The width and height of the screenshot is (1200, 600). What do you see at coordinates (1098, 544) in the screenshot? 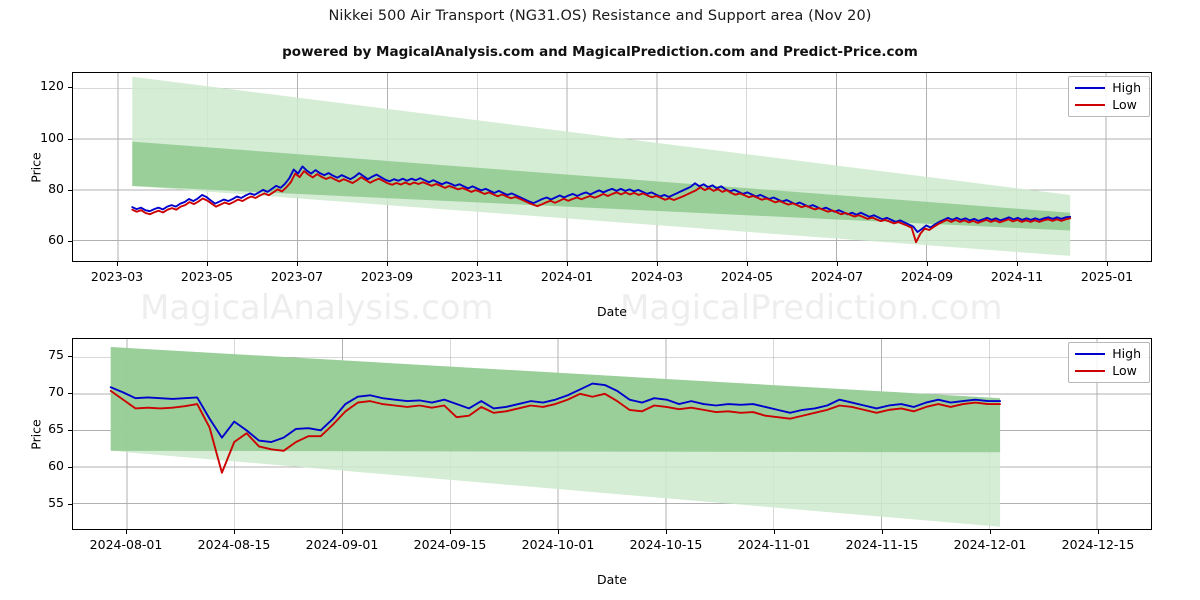
I see `x-tick-label: 2024-12-15` at bounding box center [1098, 544].